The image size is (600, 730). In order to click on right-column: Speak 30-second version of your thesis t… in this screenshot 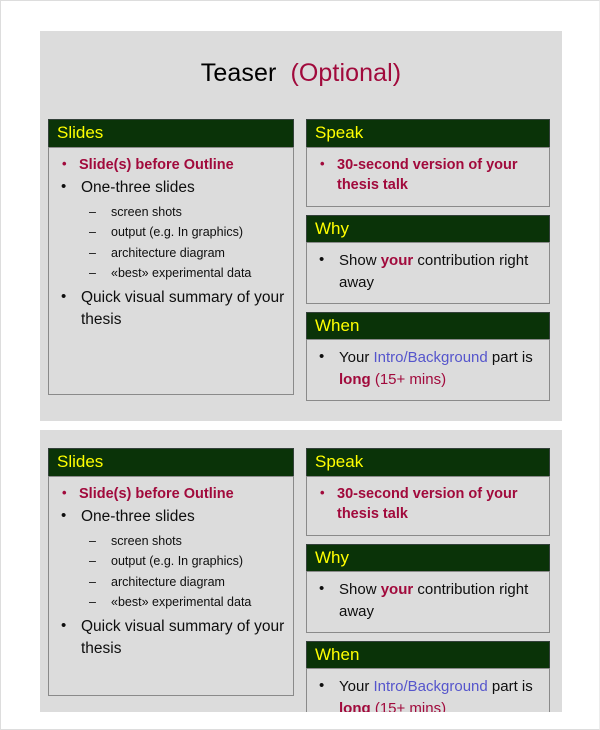, I will do `click(428, 580)`.